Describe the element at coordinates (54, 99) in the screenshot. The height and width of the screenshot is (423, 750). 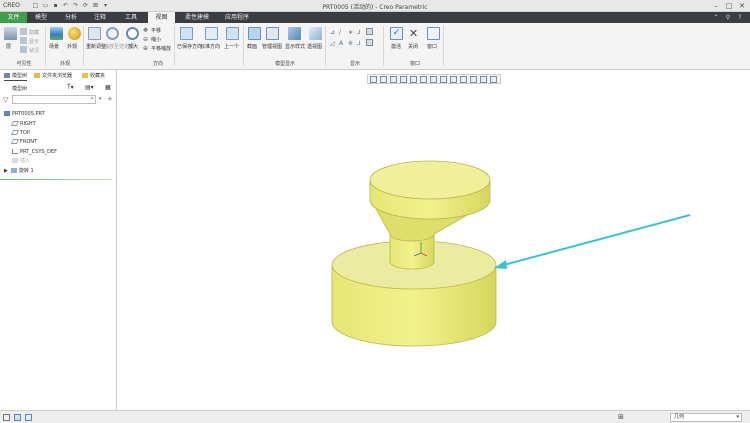
I see `tree-search-input` at that location.